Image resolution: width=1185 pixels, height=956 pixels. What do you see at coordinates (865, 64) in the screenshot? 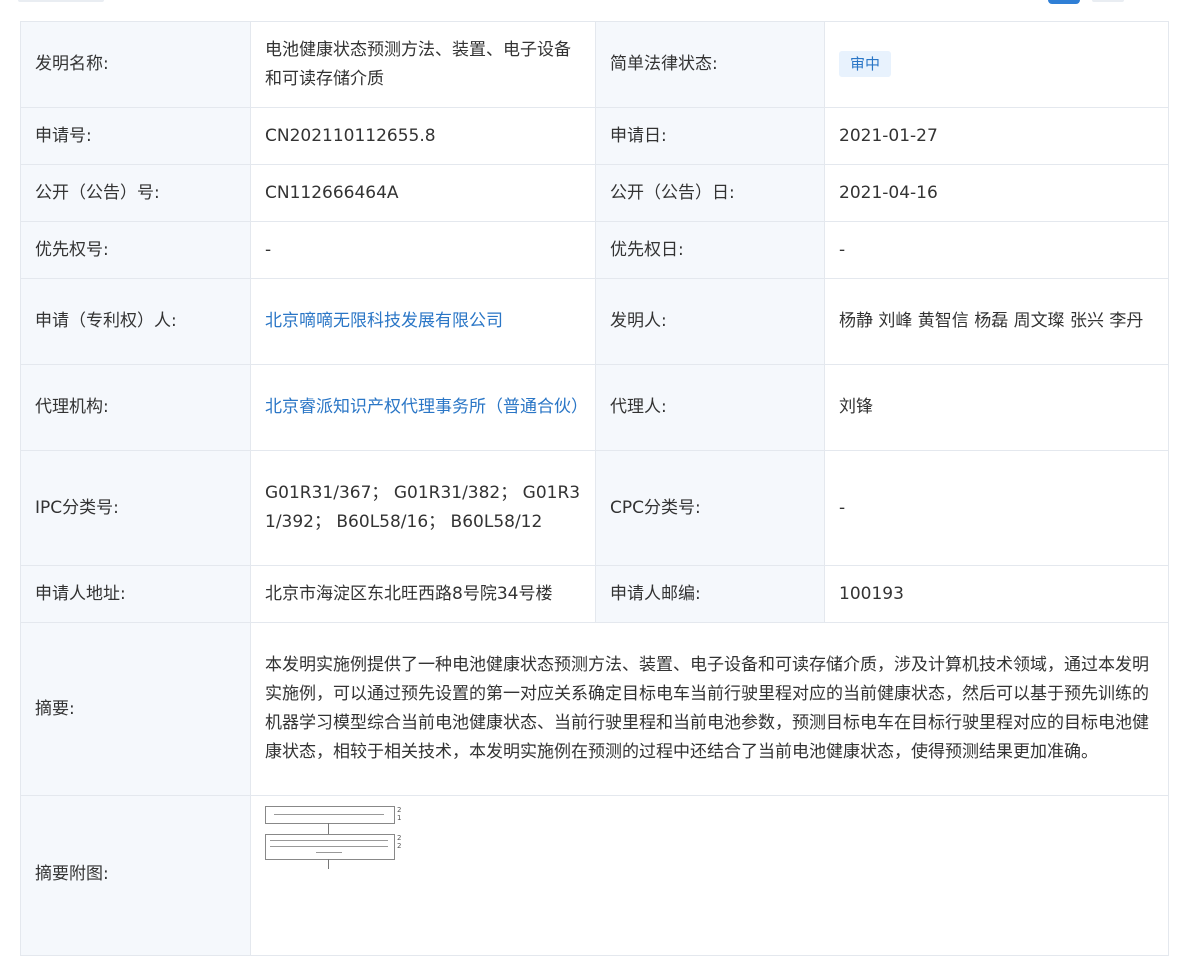
I see `legal-status-badge: 审中` at bounding box center [865, 64].